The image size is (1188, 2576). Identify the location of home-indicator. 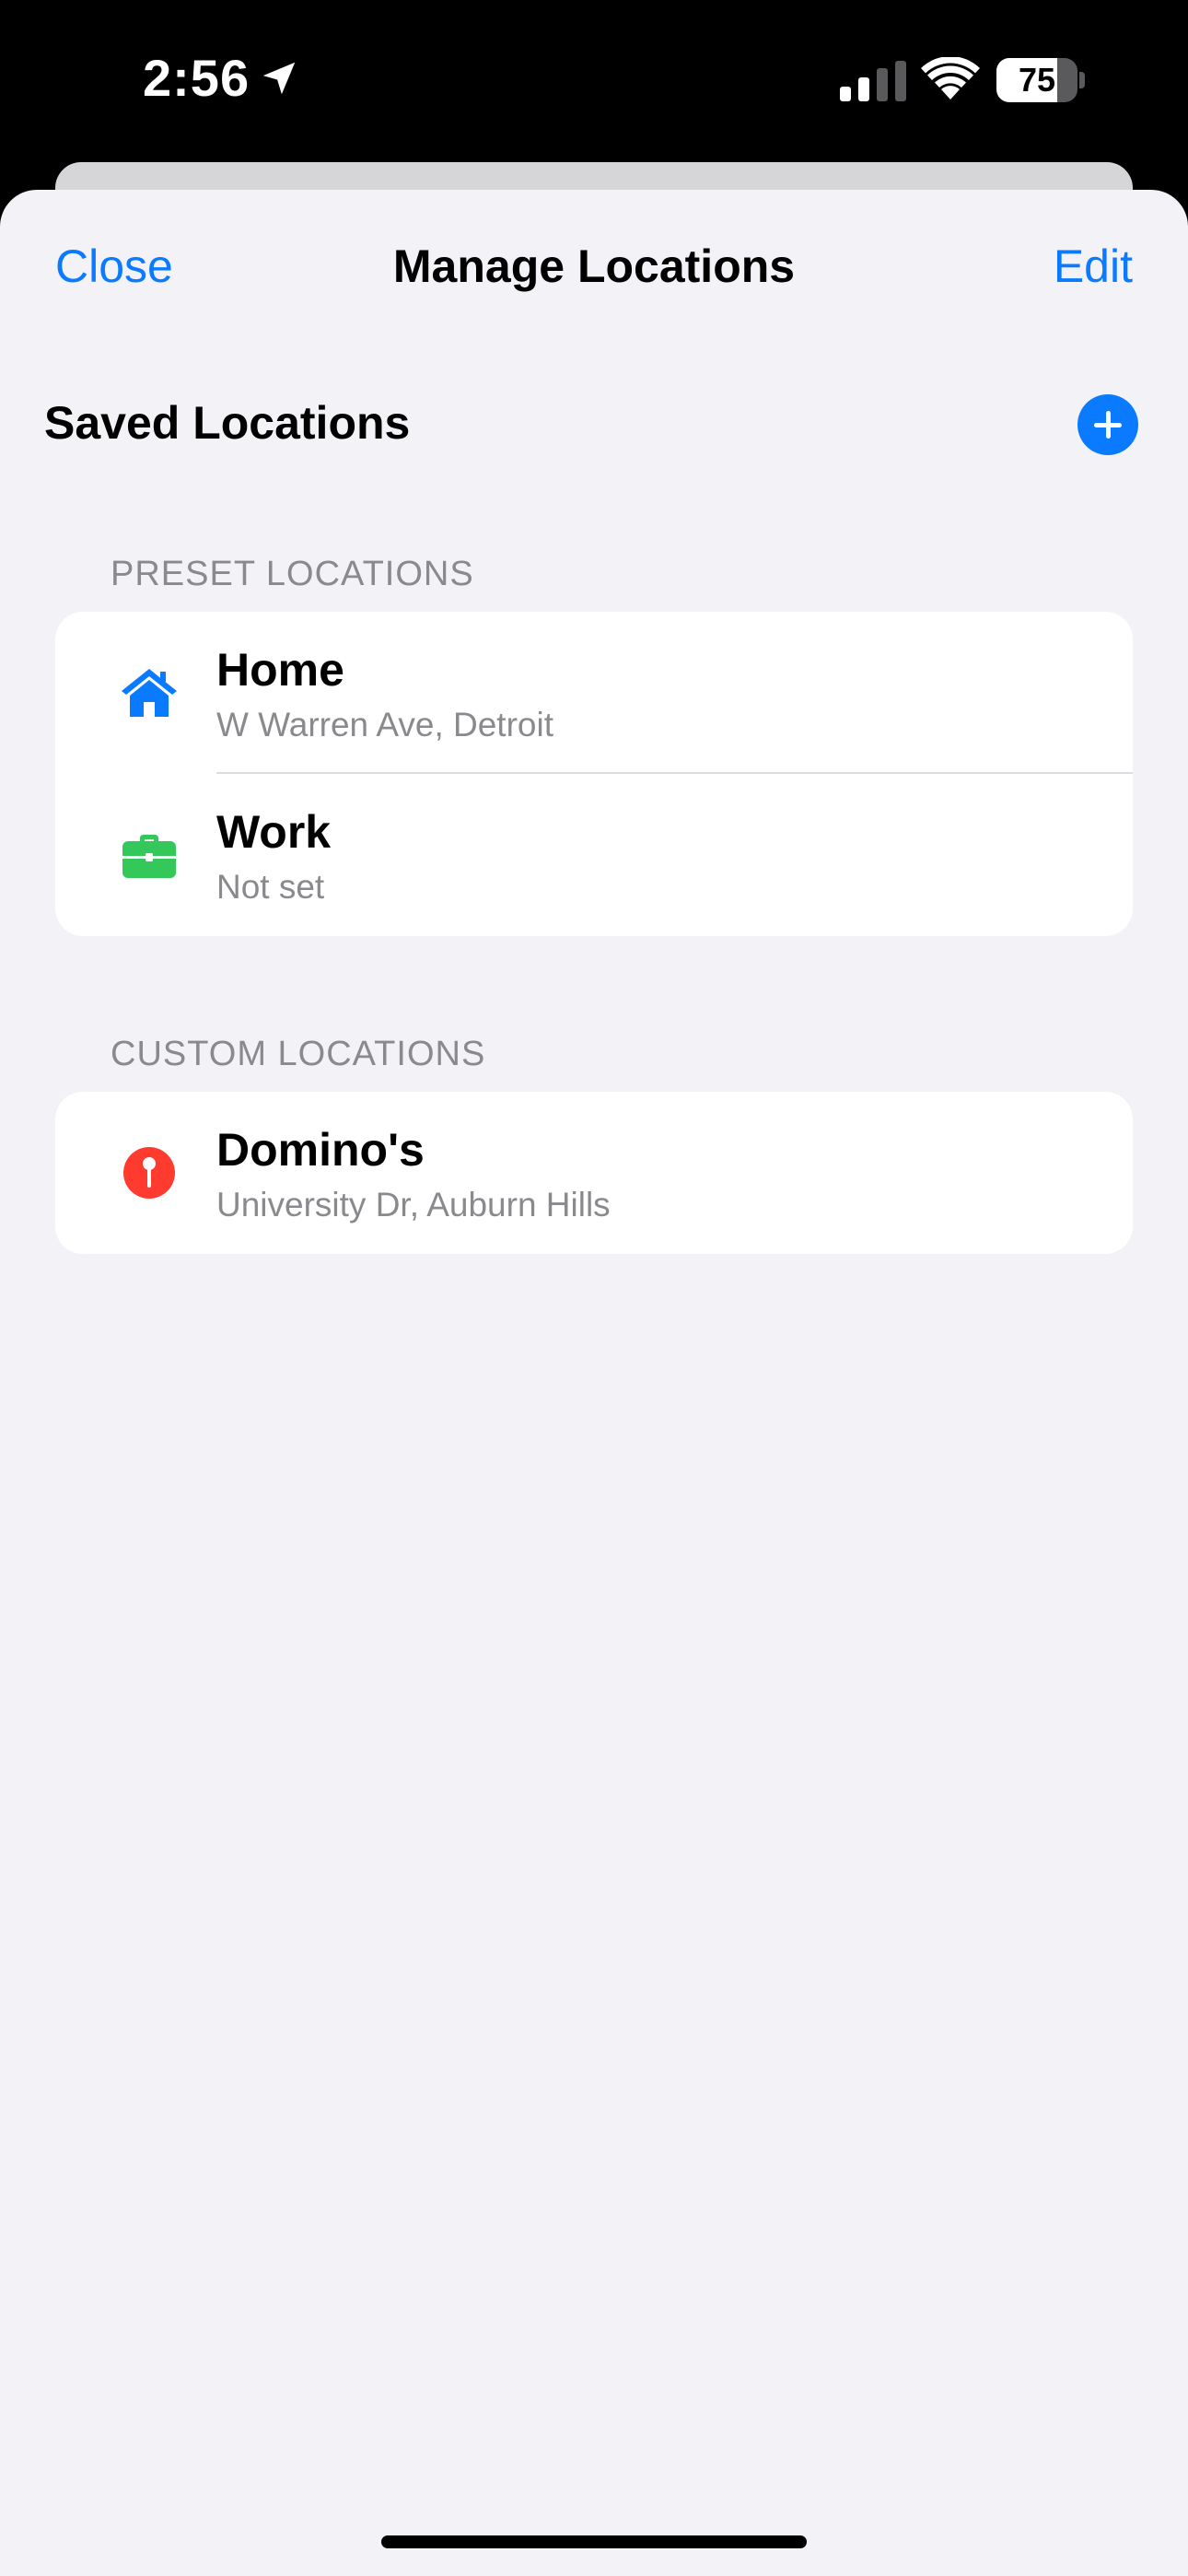
(594, 2541).